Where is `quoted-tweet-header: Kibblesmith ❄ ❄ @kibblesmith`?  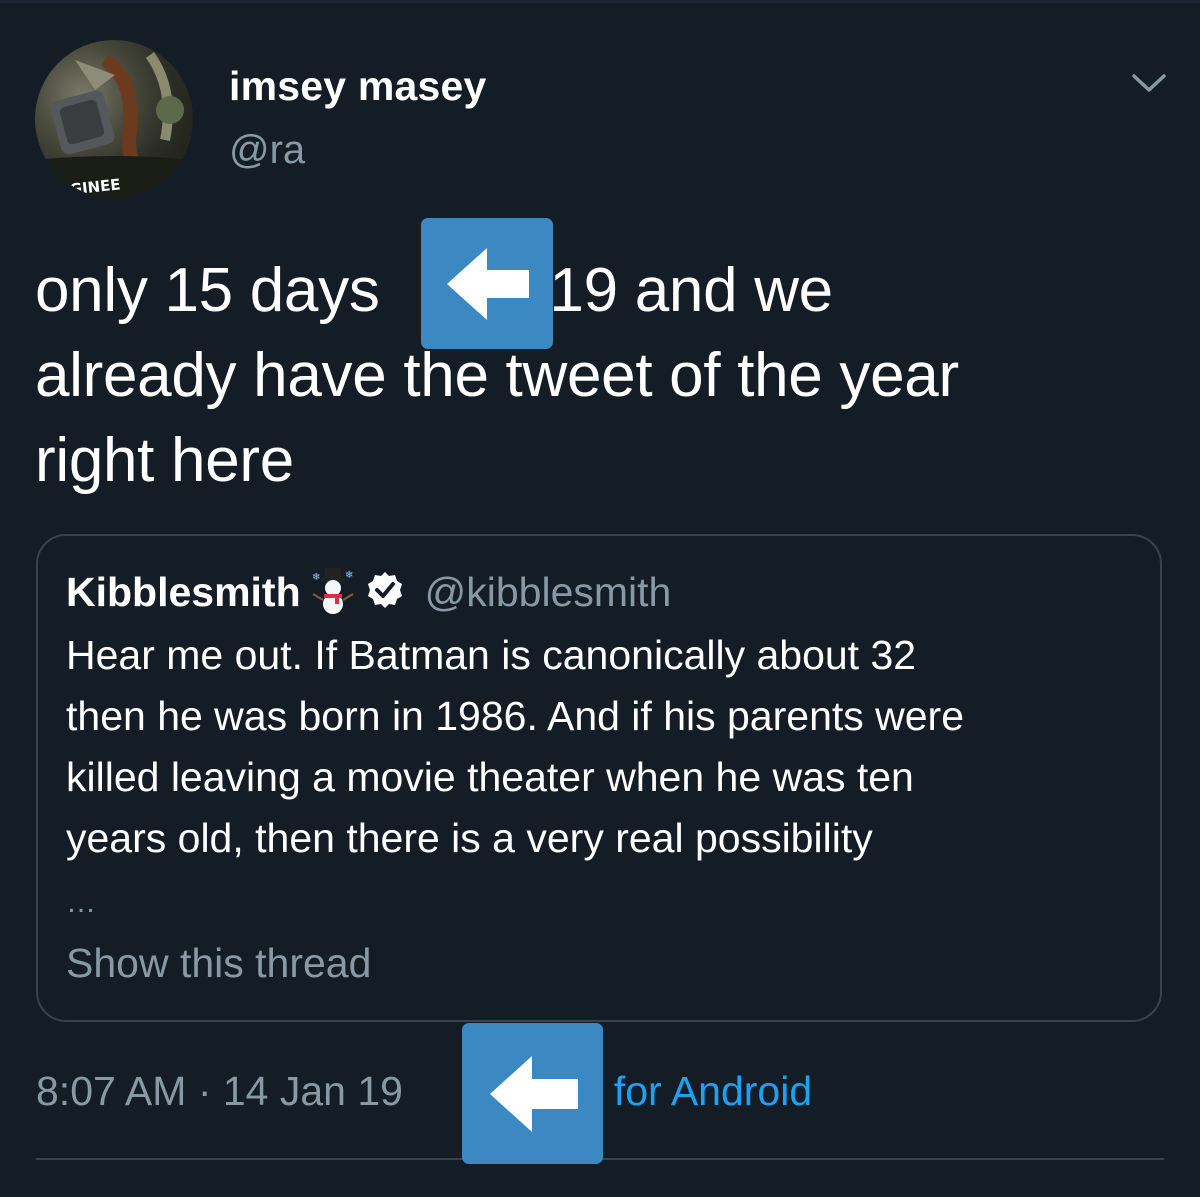 quoted-tweet-header: Kibblesmith ❄ ❄ @kibblesmith is located at coordinates (368, 592).